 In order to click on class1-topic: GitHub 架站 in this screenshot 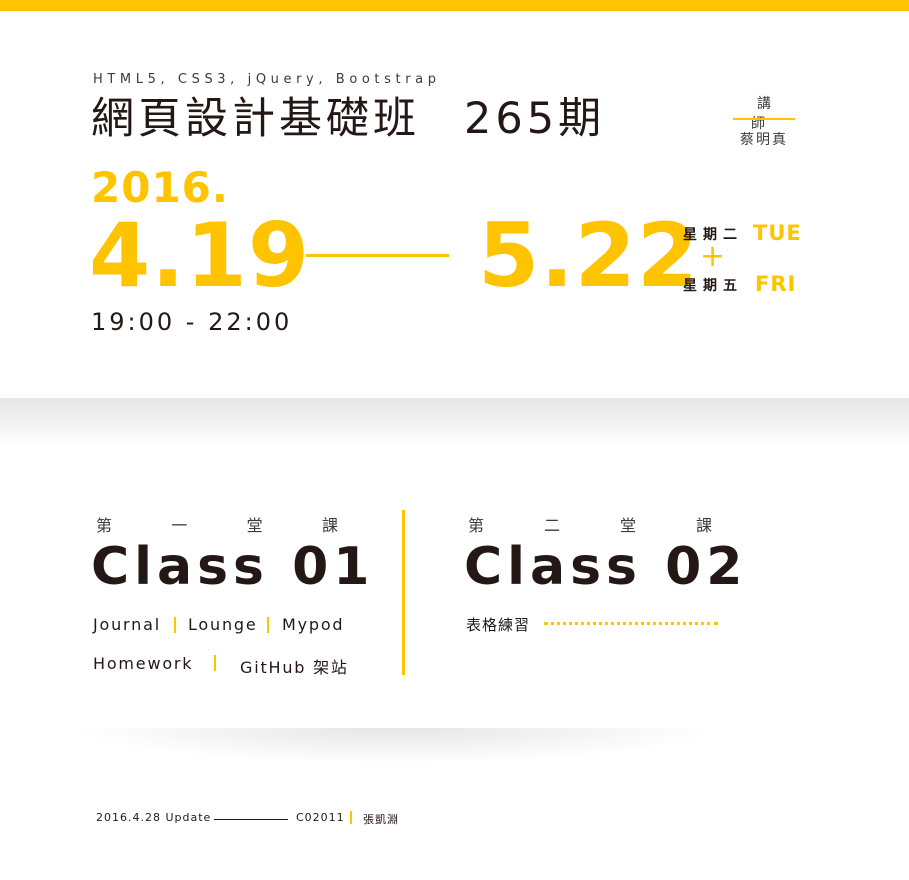, I will do `click(294, 667)`.